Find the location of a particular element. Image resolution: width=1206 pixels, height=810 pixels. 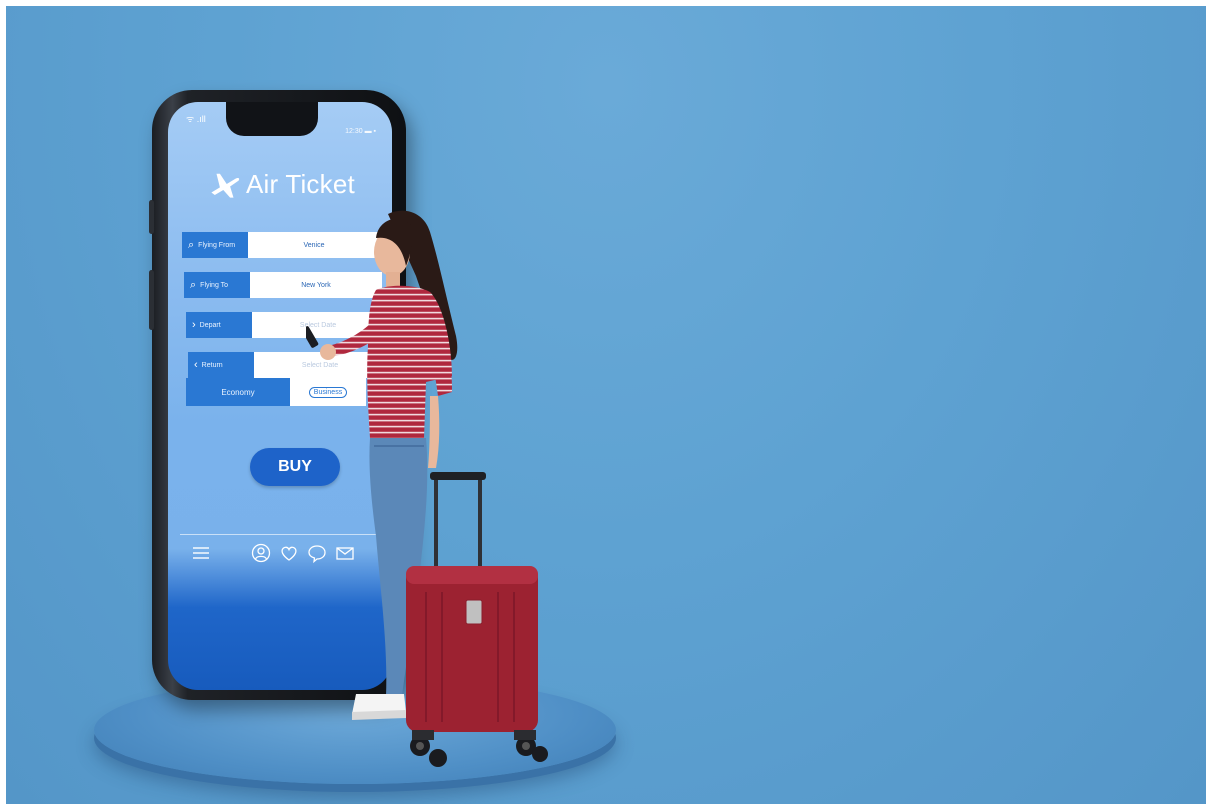

form-row-label: ⌕ Flying From is located at coordinates (215, 245).